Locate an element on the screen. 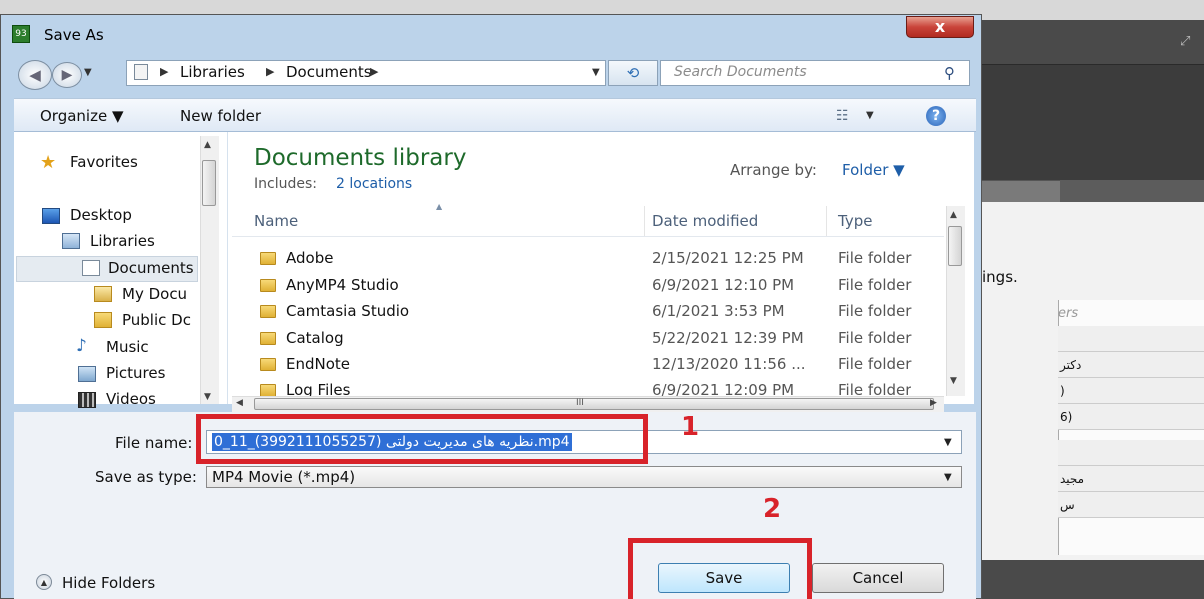 Image resolution: width=1204 pixels, height=599 pixels. nav-scroll-thumb is located at coordinates (209, 183).